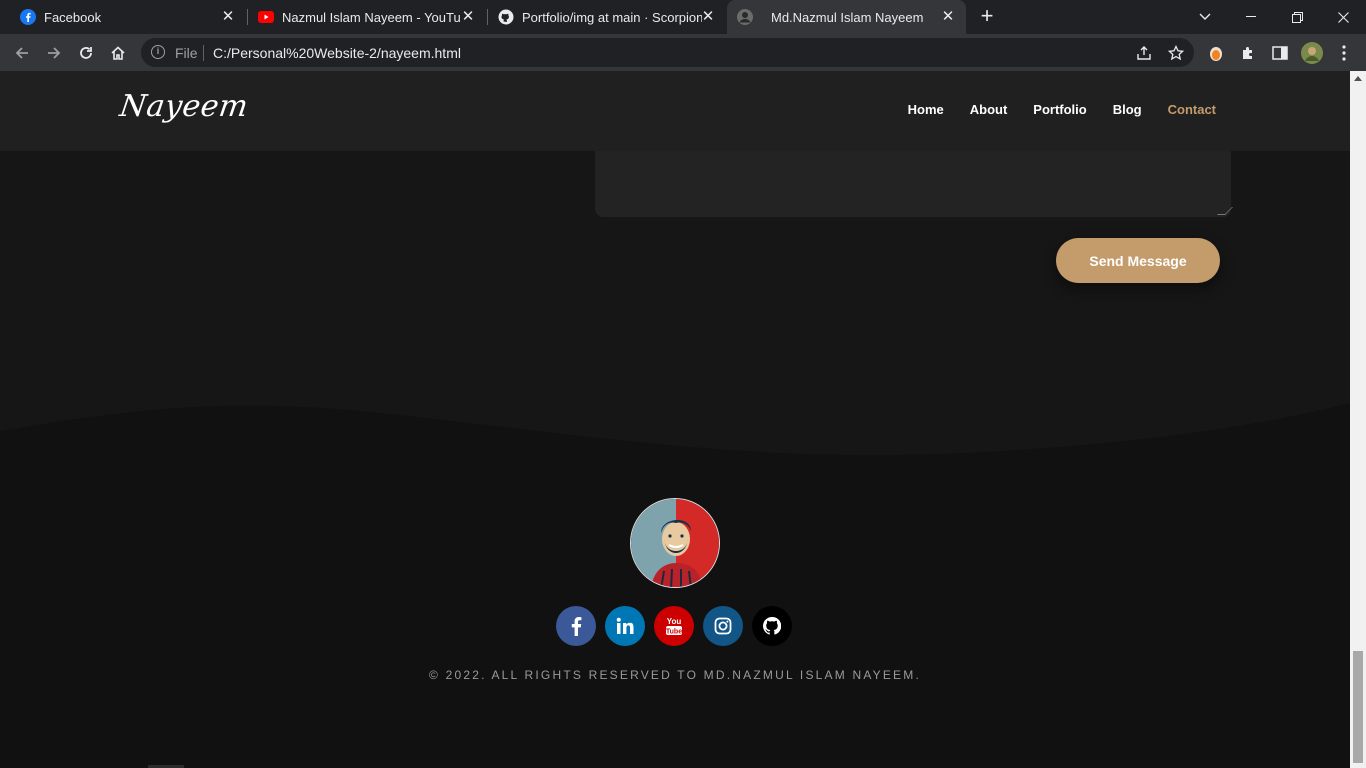  What do you see at coordinates (1312, 53) in the screenshot?
I see `profile-avatar` at bounding box center [1312, 53].